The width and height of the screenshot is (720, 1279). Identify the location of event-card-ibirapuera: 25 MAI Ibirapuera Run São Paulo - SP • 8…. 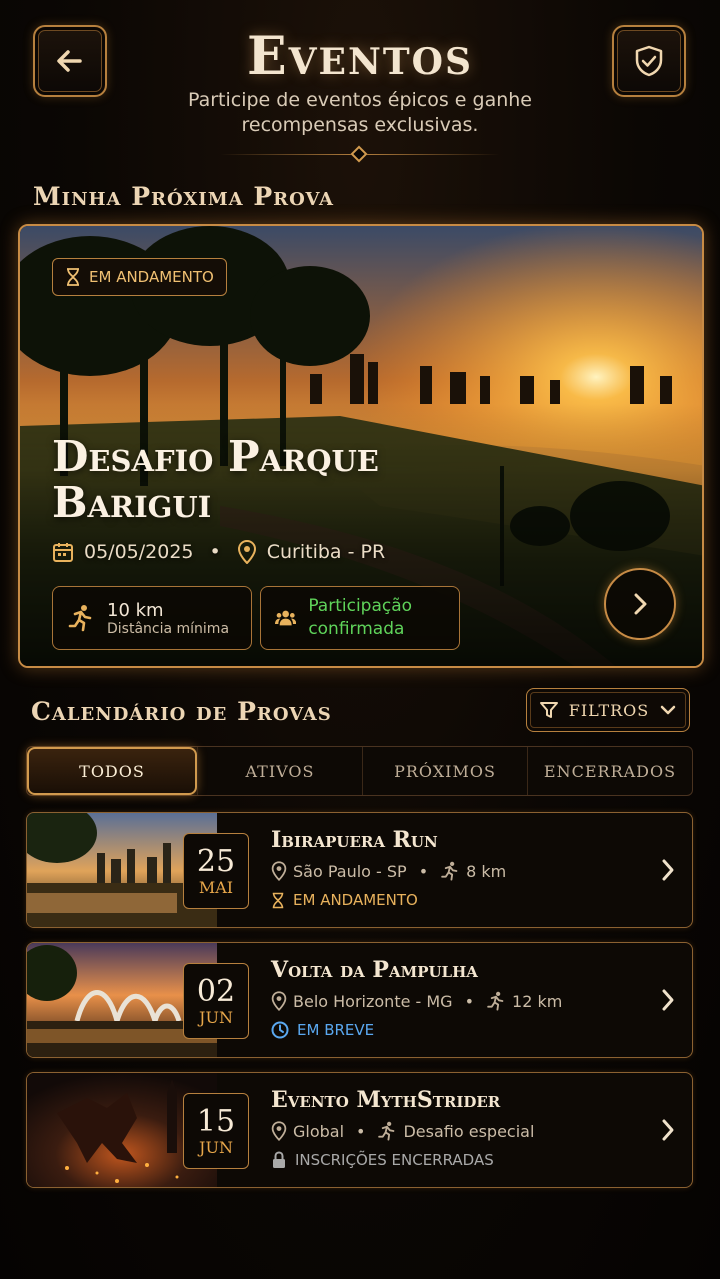
(359, 870).